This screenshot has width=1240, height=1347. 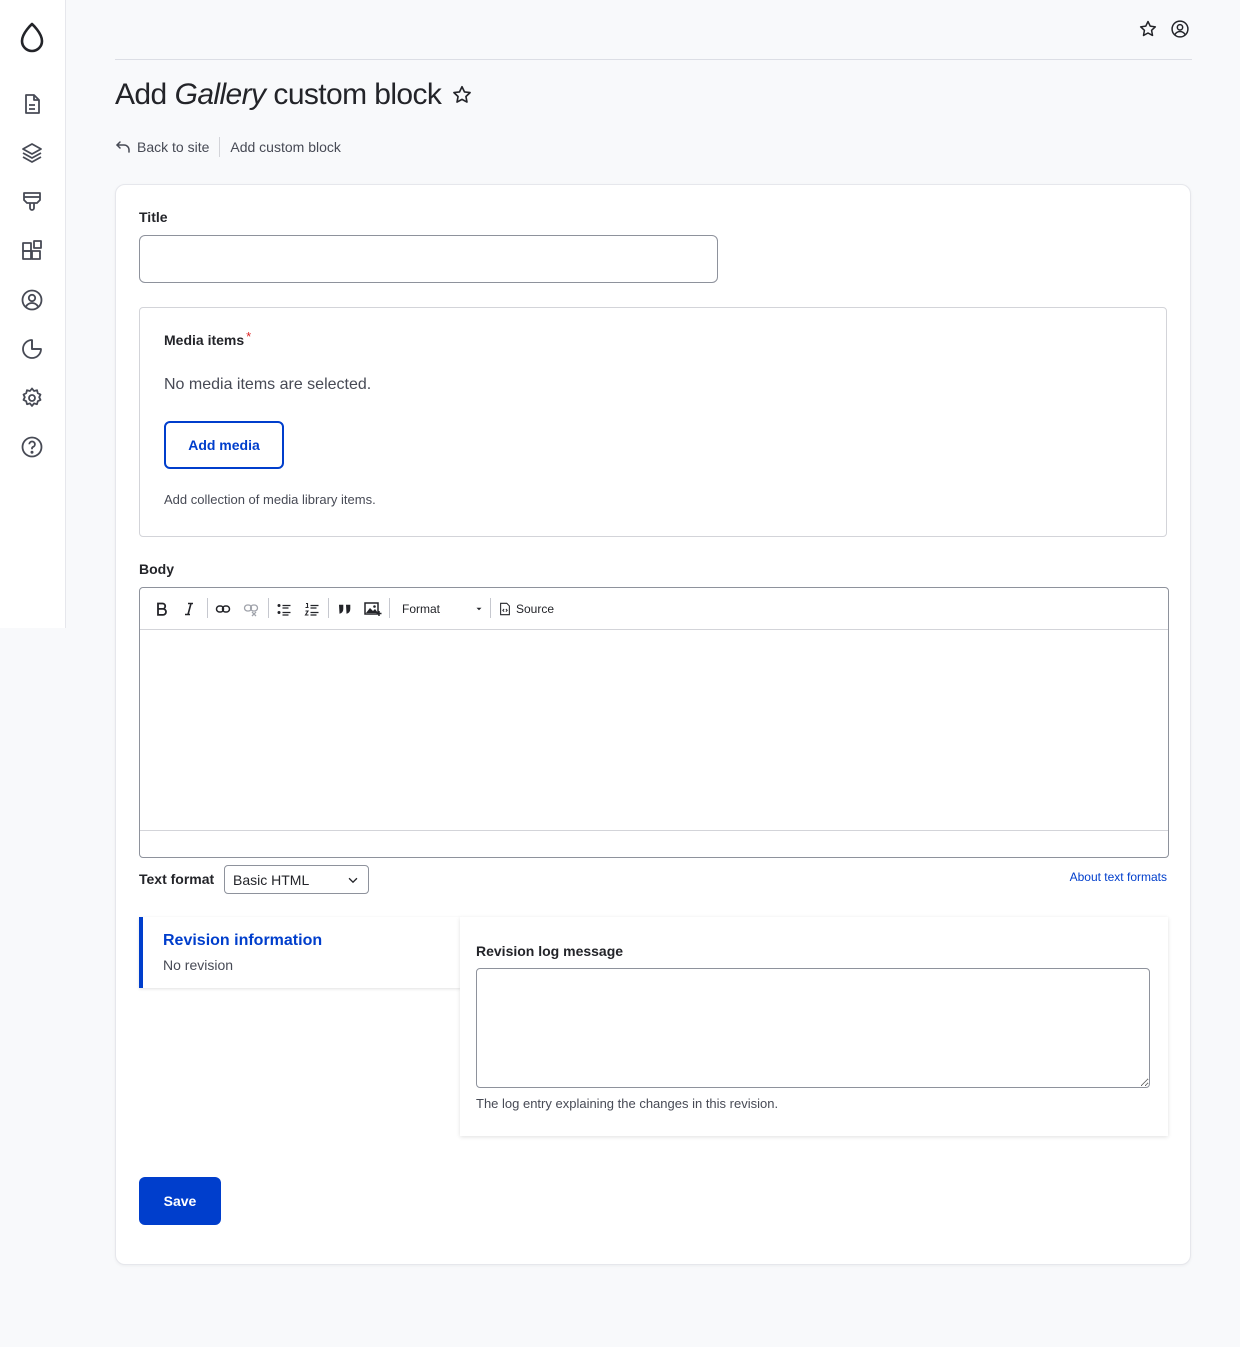 I want to click on source-button: Source, so click(x=528, y=609).